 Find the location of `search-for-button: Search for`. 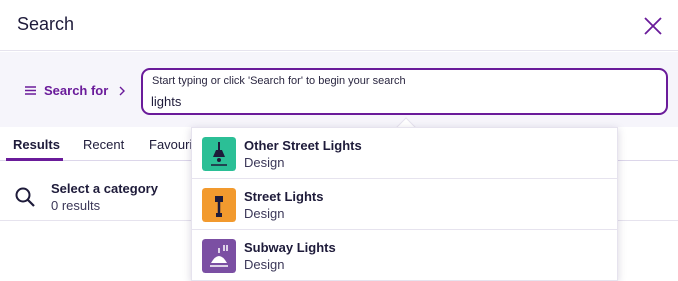

search-for-button: Search for is located at coordinates (75, 90).